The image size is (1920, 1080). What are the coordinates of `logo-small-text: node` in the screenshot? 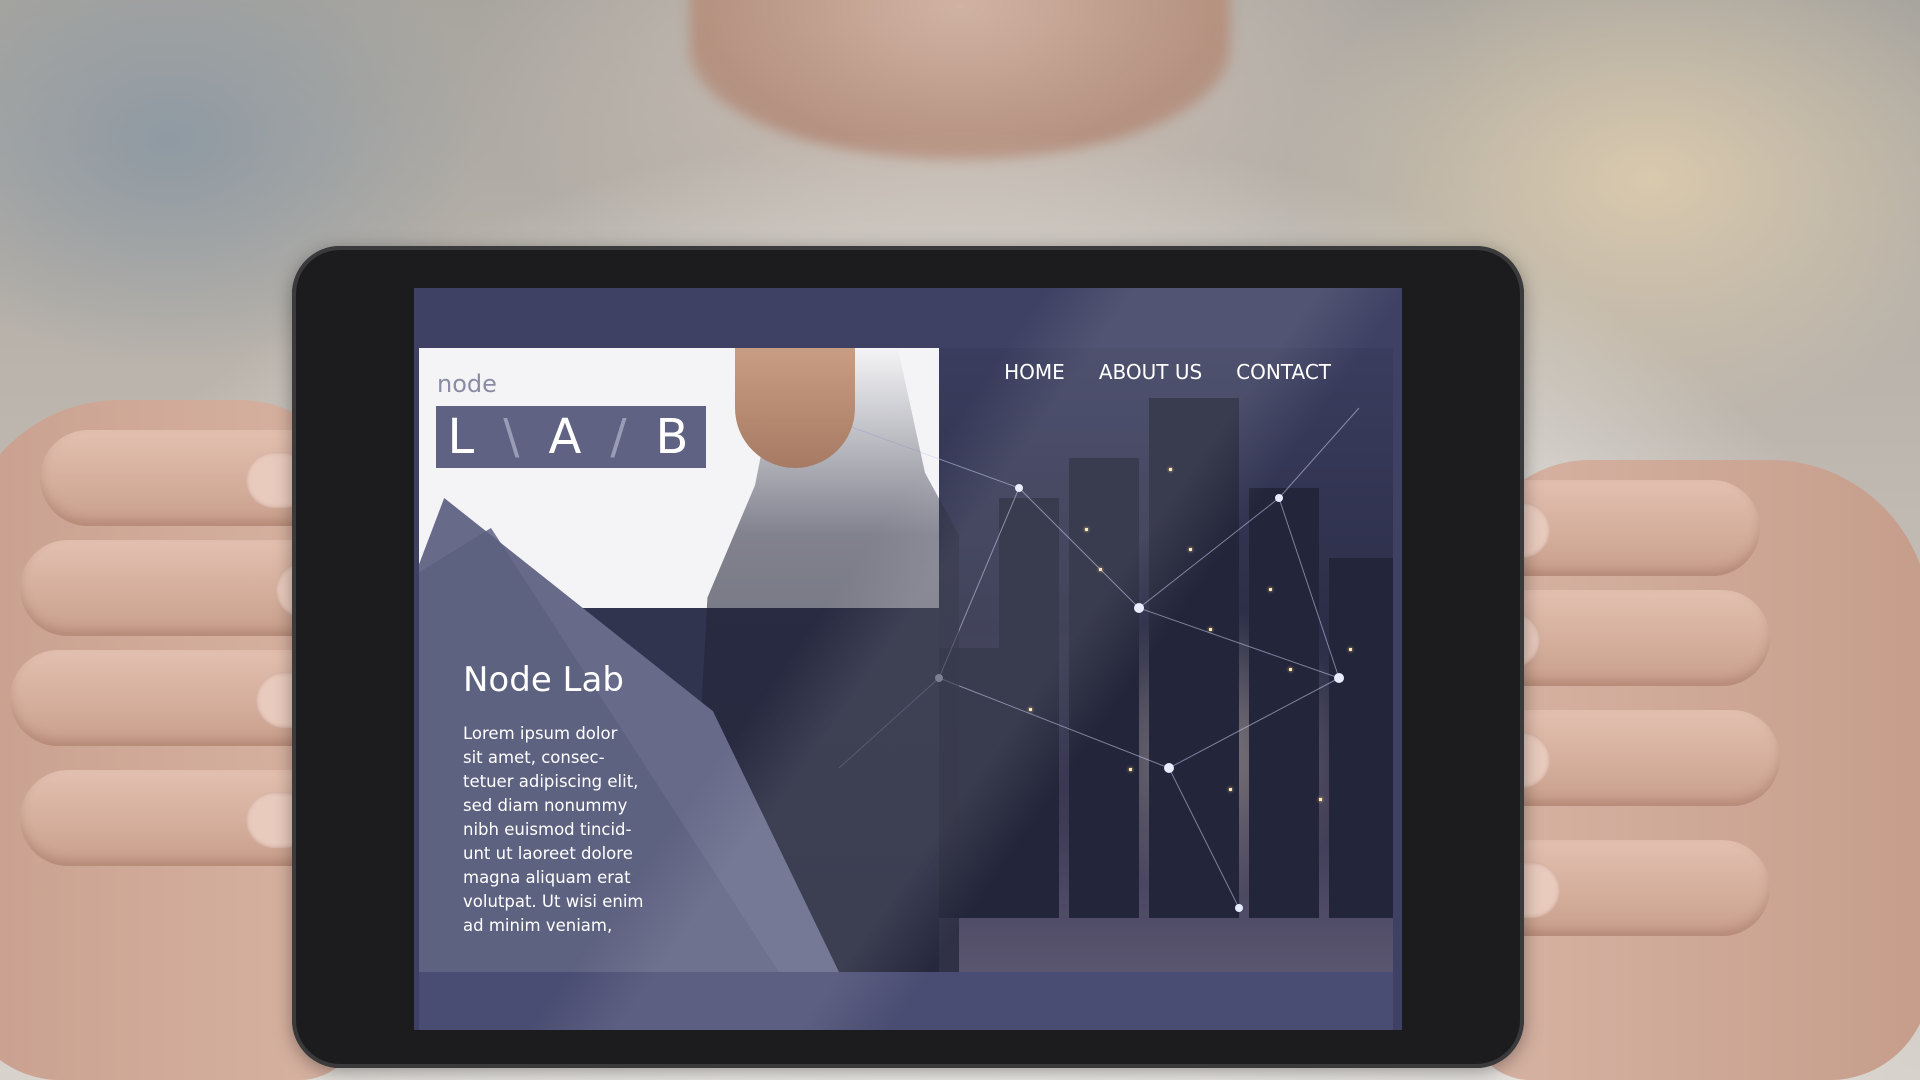 It's located at (467, 384).